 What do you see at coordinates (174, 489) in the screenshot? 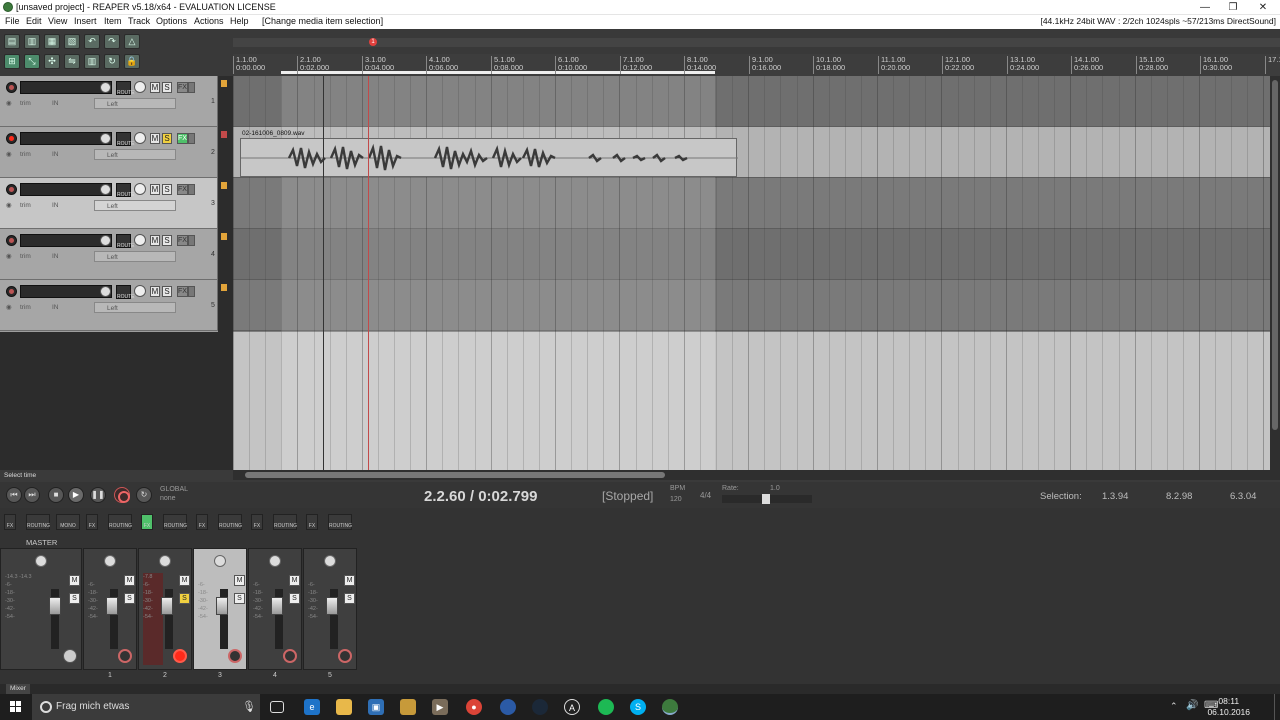
I see `global-automation-label: GLOBAL` at bounding box center [174, 489].